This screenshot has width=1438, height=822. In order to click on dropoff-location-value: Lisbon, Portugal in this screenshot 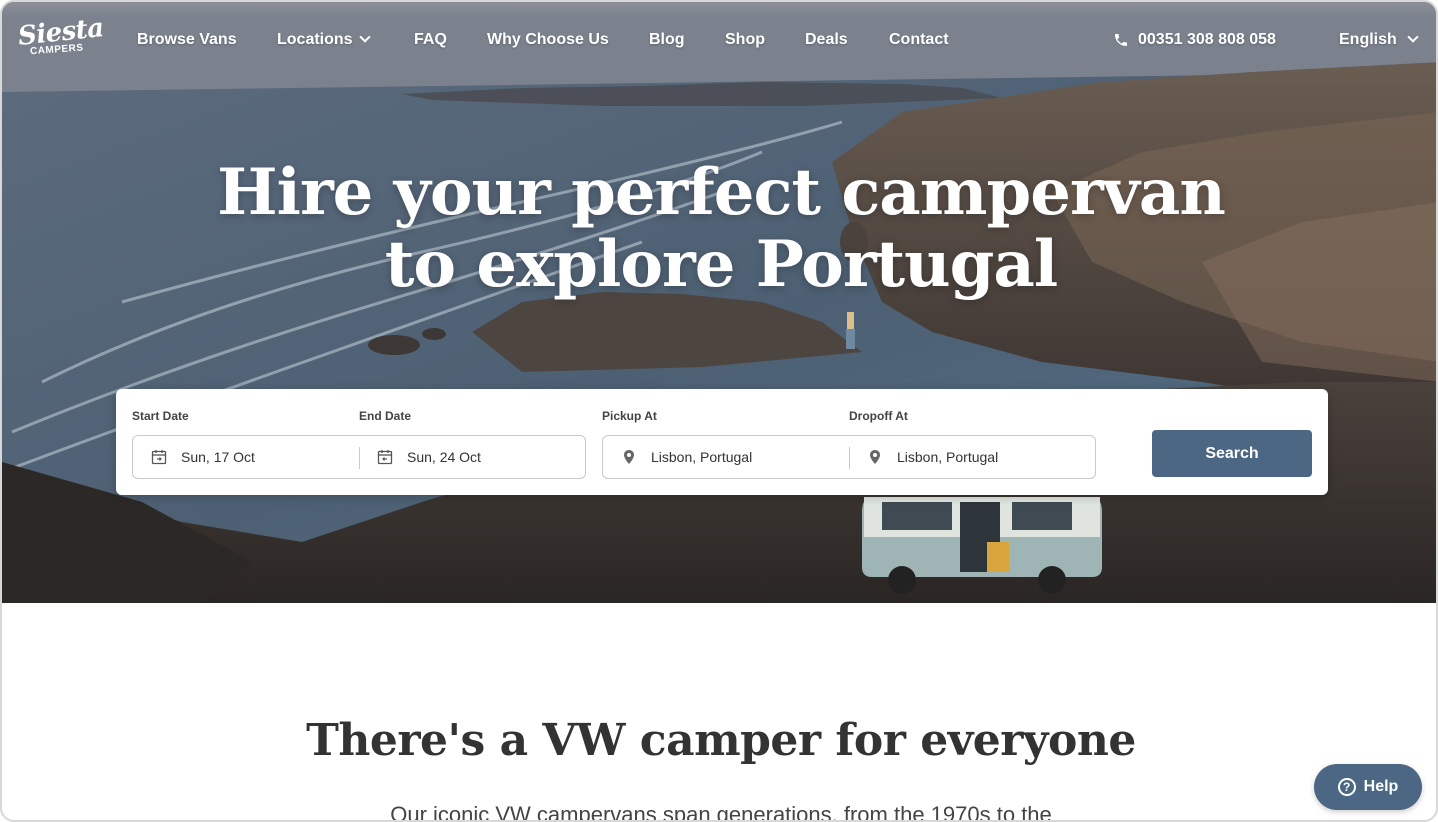, I will do `click(948, 457)`.